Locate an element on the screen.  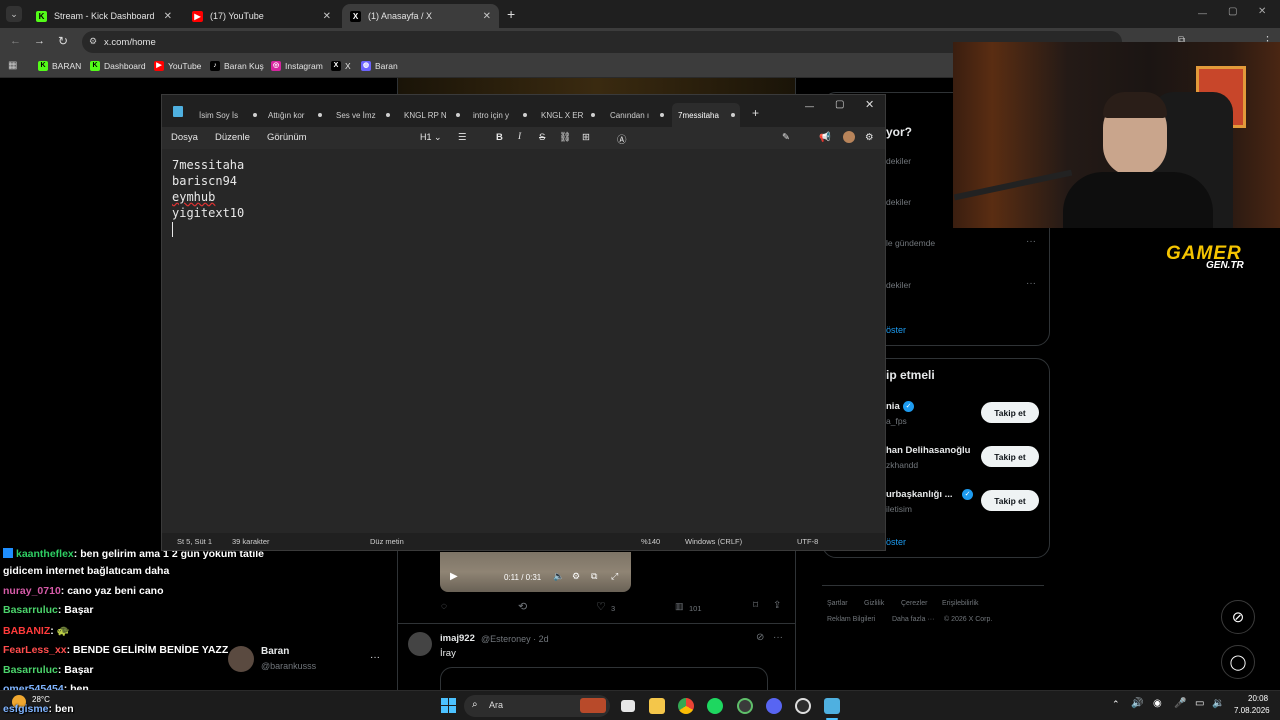
grok-icon: ⊘ is located at coordinates (760, 637).